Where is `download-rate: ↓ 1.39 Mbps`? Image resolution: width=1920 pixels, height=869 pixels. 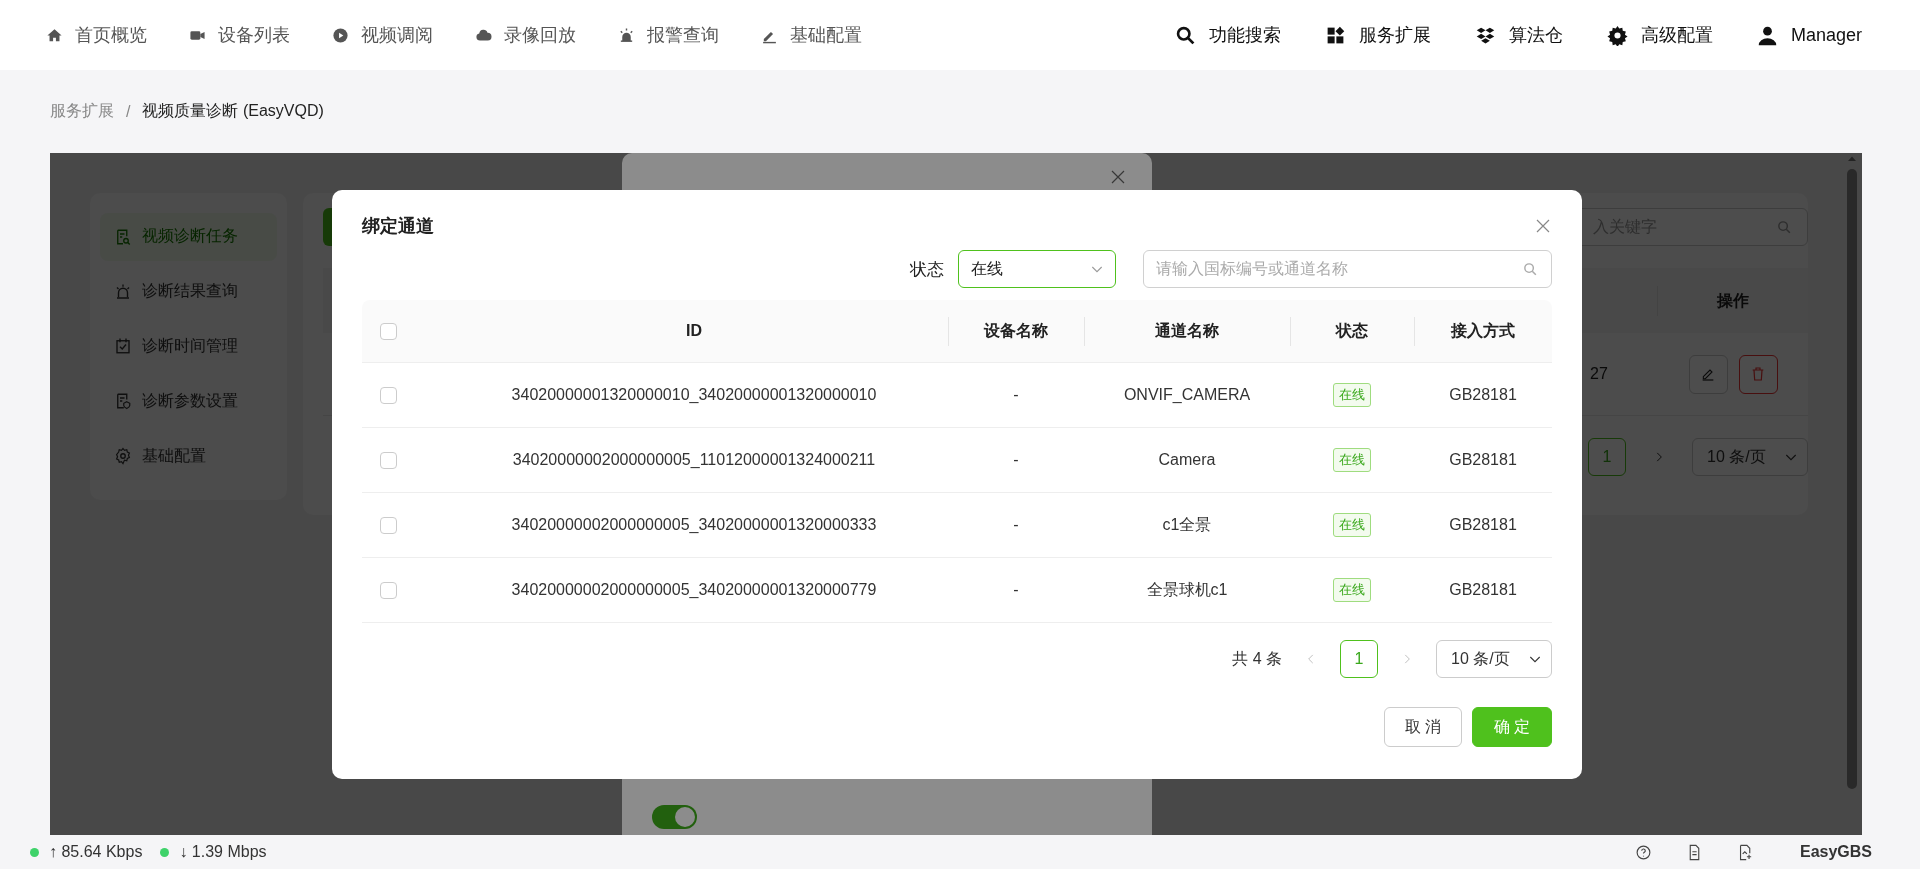
download-rate: ↓ 1.39 Mbps is located at coordinates (223, 852).